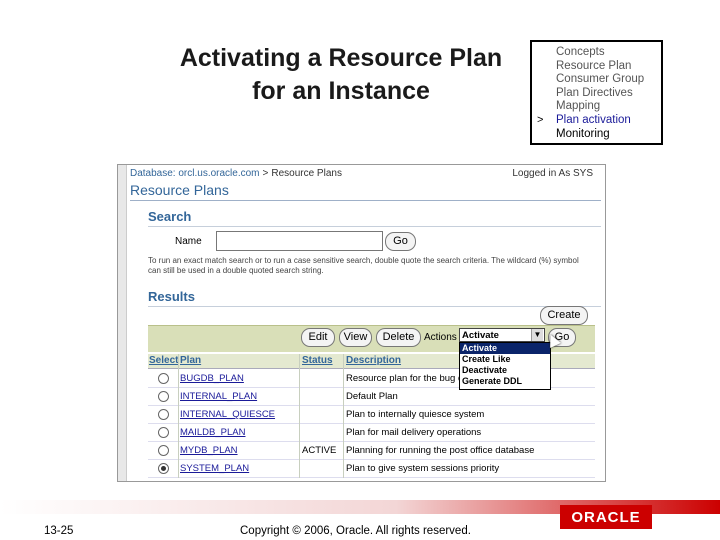 Image resolution: width=720 pixels, height=540 pixels. Describe the element at coordinates (59, 531) in the screenshot. I see `slide-number: 13-25` at that location.